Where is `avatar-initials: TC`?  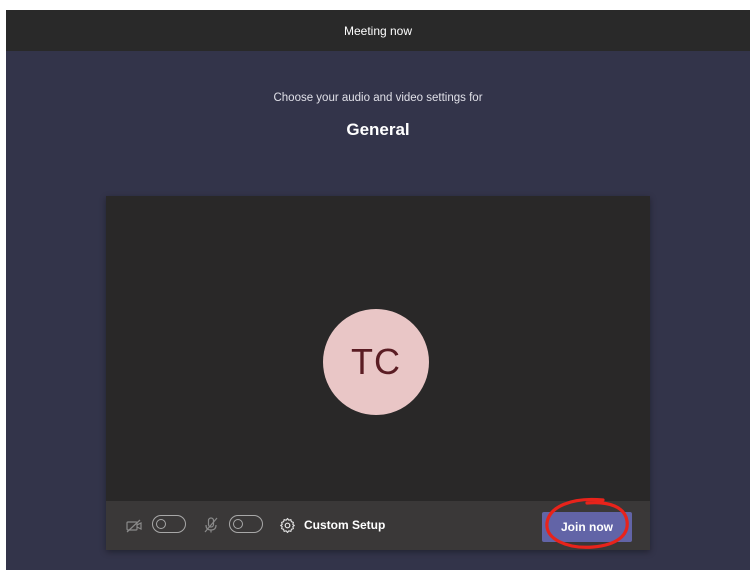 avatar-initials: TC is located at coordinates (376, 361).